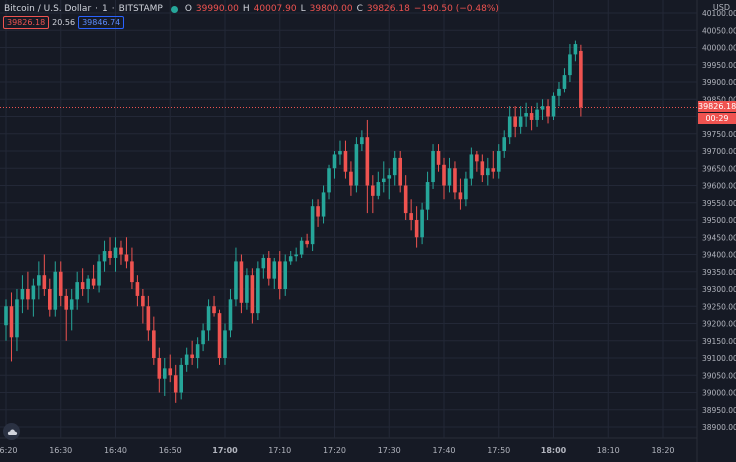 The image size is (736, 462). I want to click on buy-price-button: 39846.74, so click(101, 22).